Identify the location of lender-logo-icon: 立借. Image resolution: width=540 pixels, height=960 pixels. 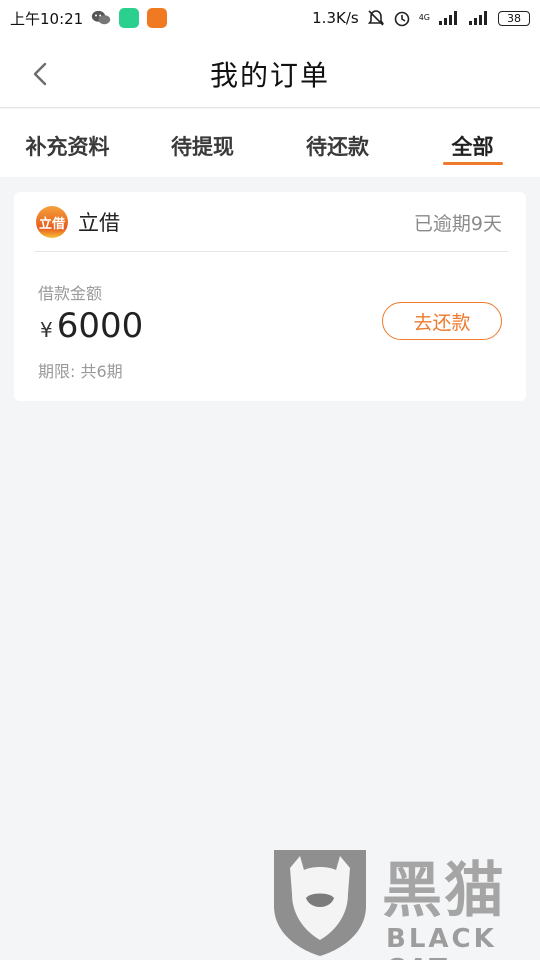
(52, 222).